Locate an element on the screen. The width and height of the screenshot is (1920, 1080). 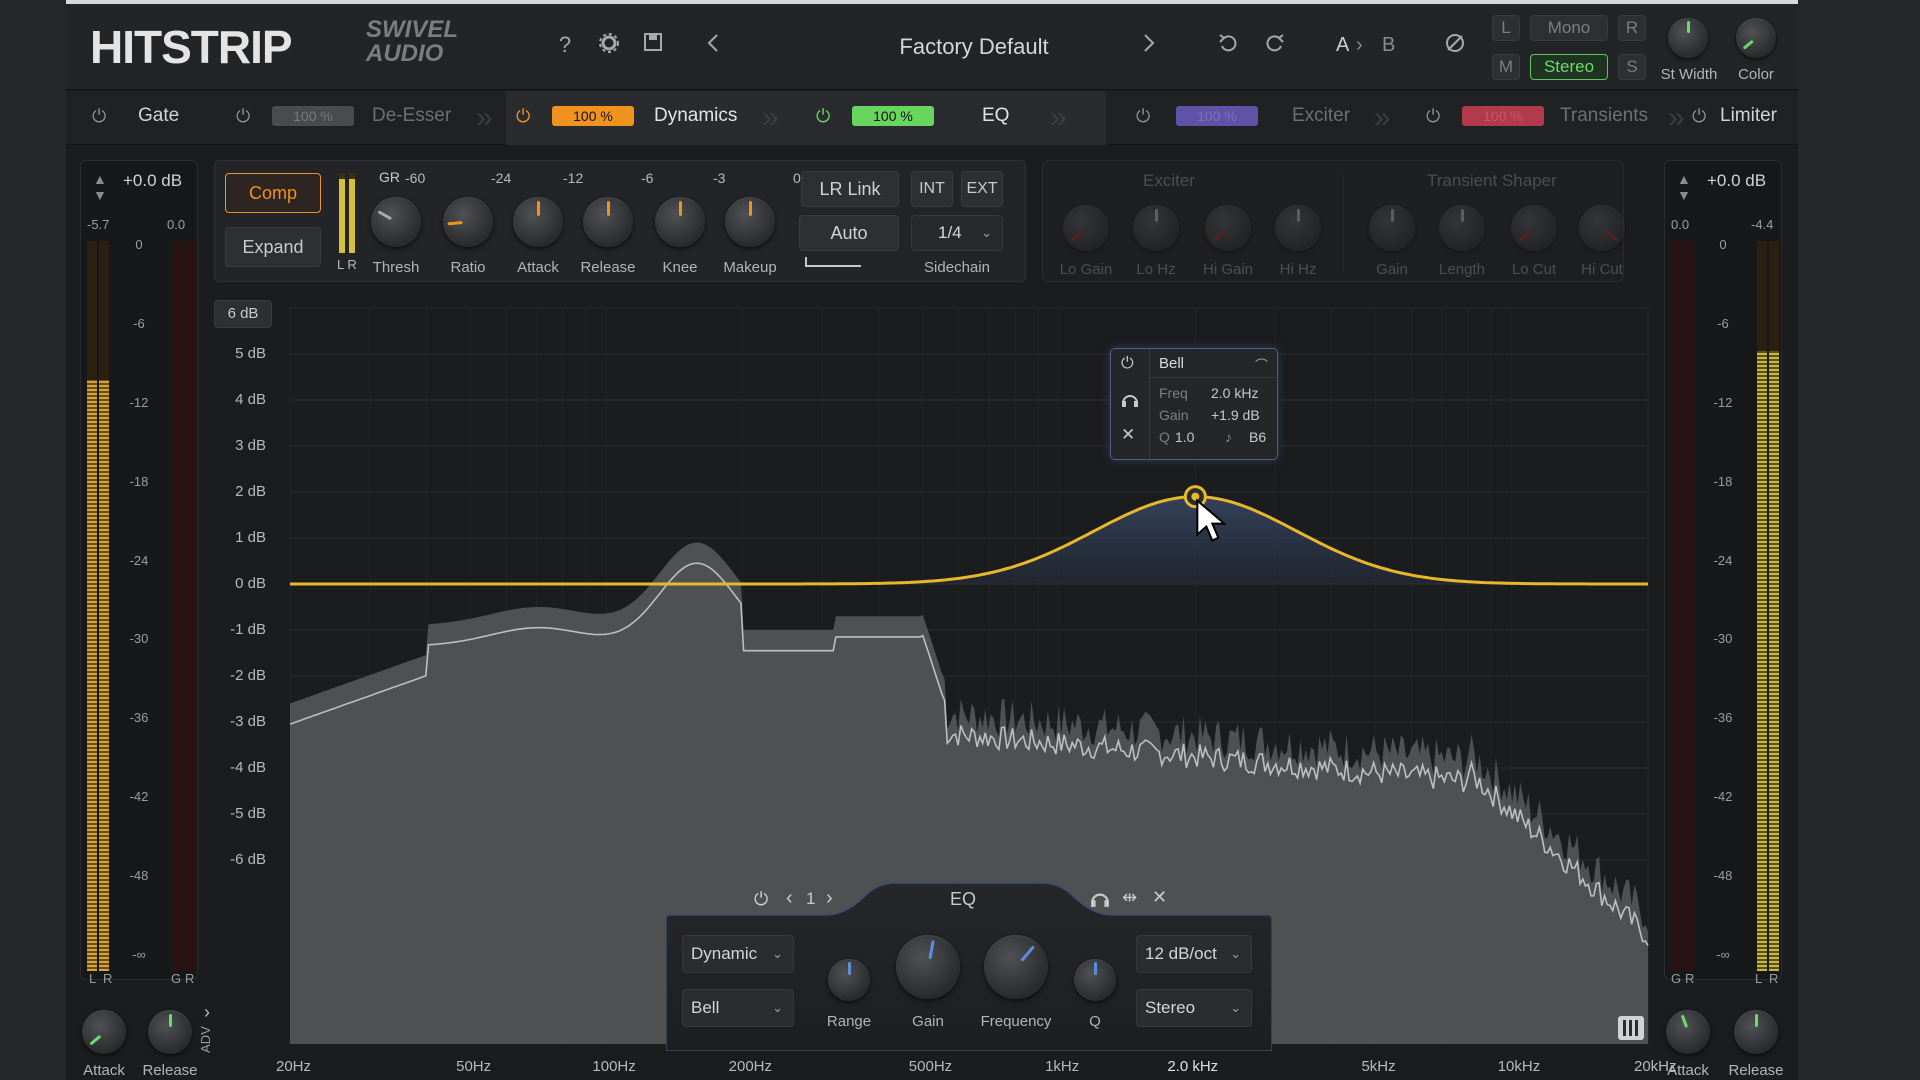
chevron-right-icon: › is located at coordinates (829, 898).